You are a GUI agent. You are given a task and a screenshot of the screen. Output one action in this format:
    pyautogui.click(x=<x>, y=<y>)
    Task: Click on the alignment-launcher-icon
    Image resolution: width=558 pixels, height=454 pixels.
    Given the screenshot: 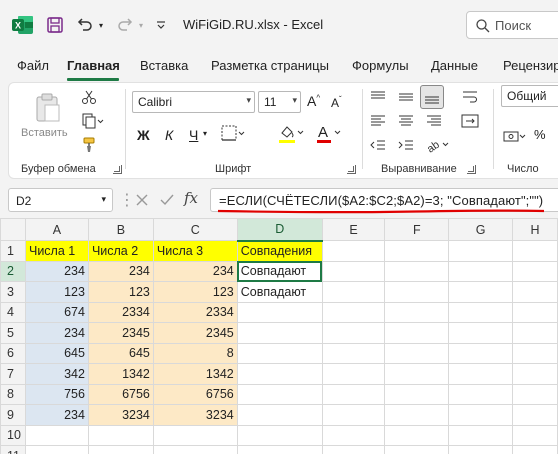 What is the action you would take?
    pyautogui.click(x=471, y=169)
    